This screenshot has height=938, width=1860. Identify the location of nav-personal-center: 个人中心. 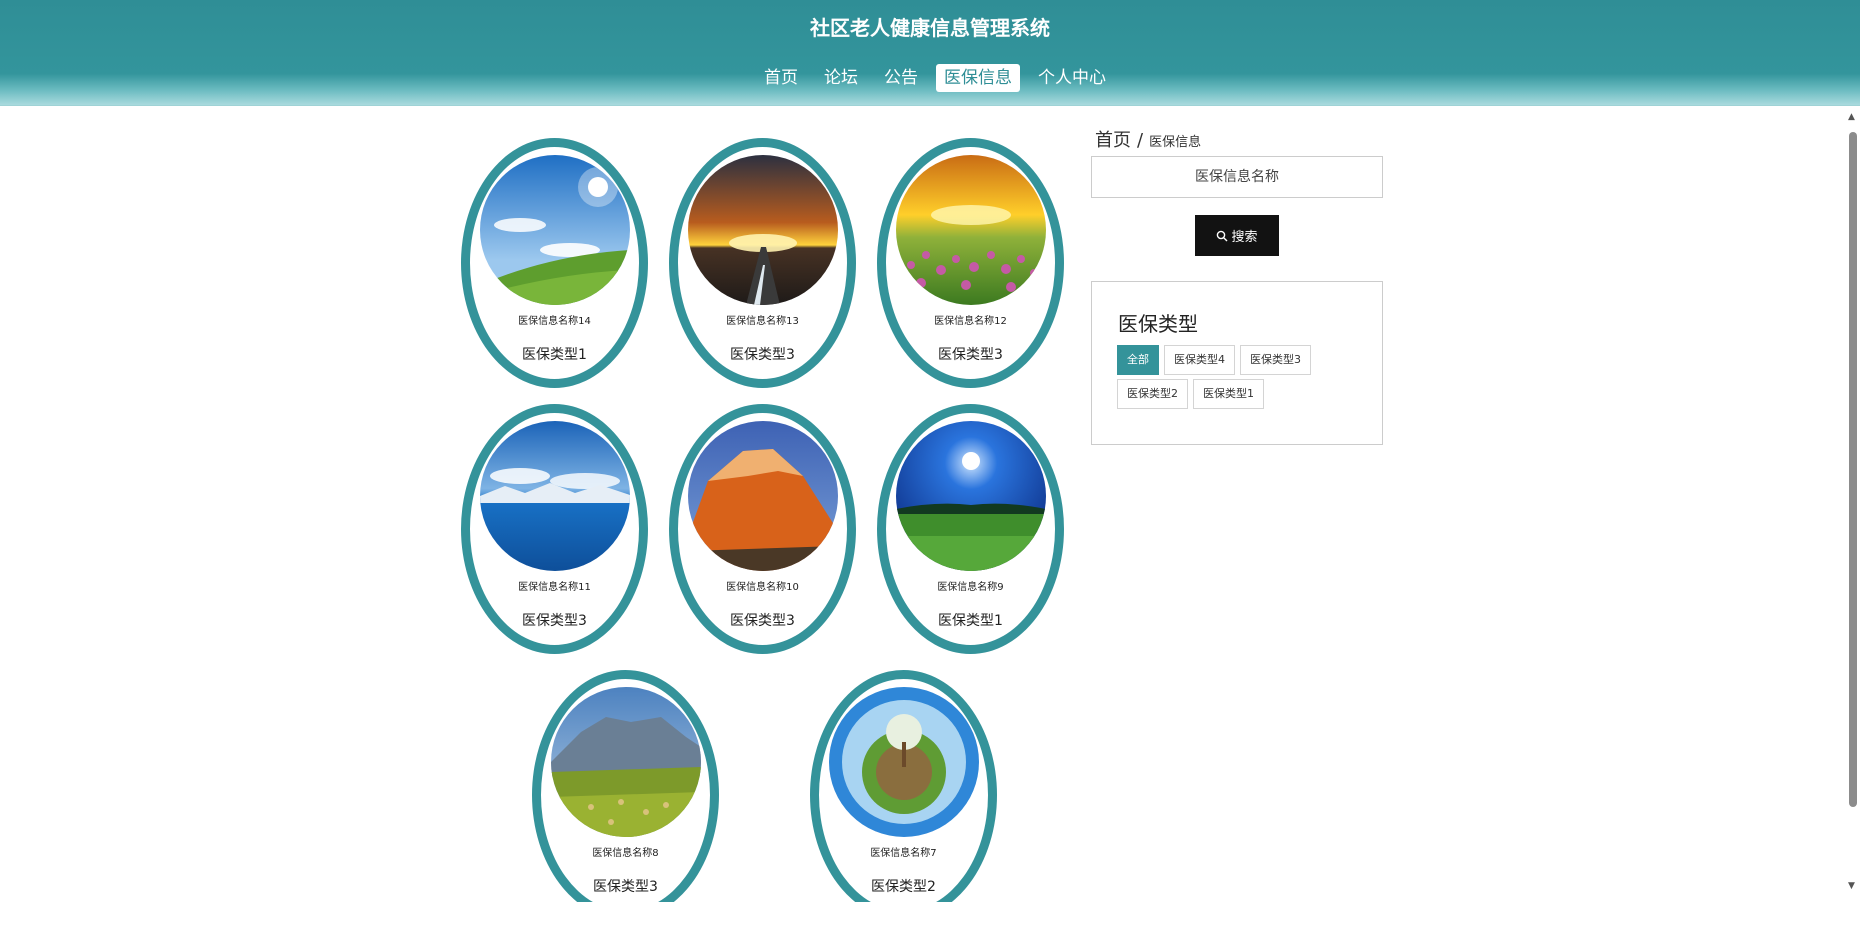
(1072, 78).